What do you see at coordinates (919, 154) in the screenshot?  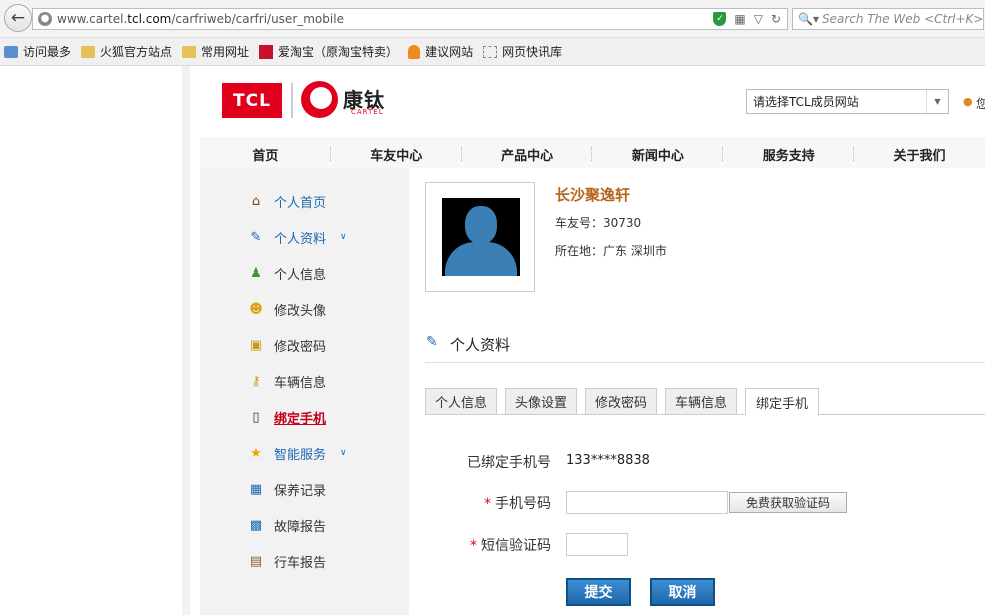 I see `nav-about: 关于我们` at bounding box center [919, 154].